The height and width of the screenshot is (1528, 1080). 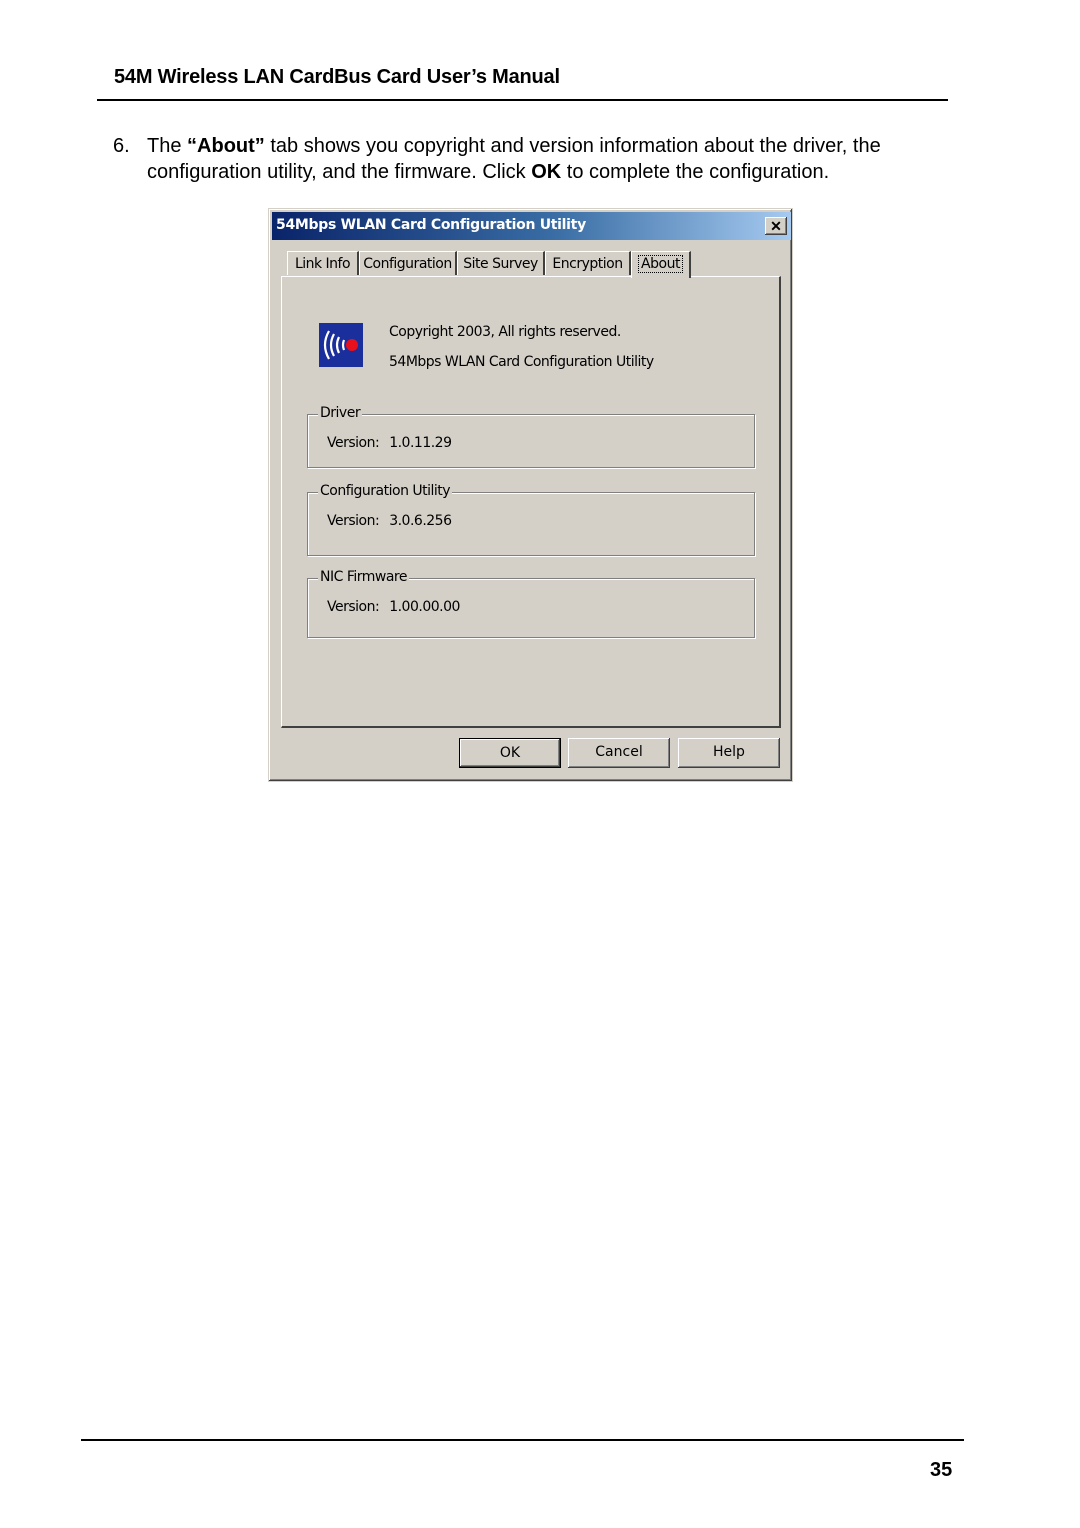 What do you see at coordinates (501, 263) in the screenshot?
I see `tab-site-survey: Site Survey` at bounding box center [501, 263].